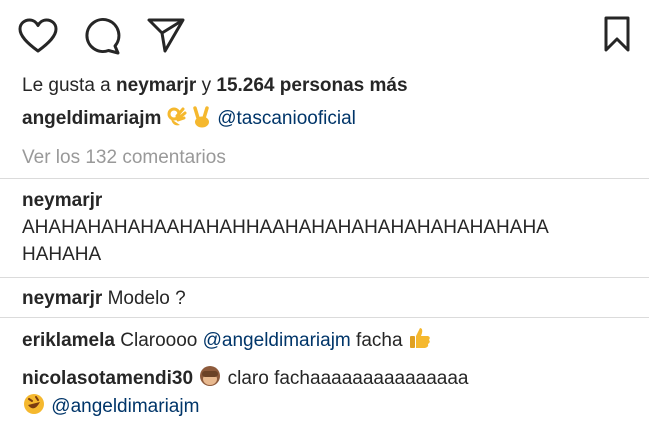 This screenshot has width=649, height=422. What do you see at coordinates (91, 118) in the screenshot?
I see `caption-username: angeldimariajm` at bounding box center [91, 118].